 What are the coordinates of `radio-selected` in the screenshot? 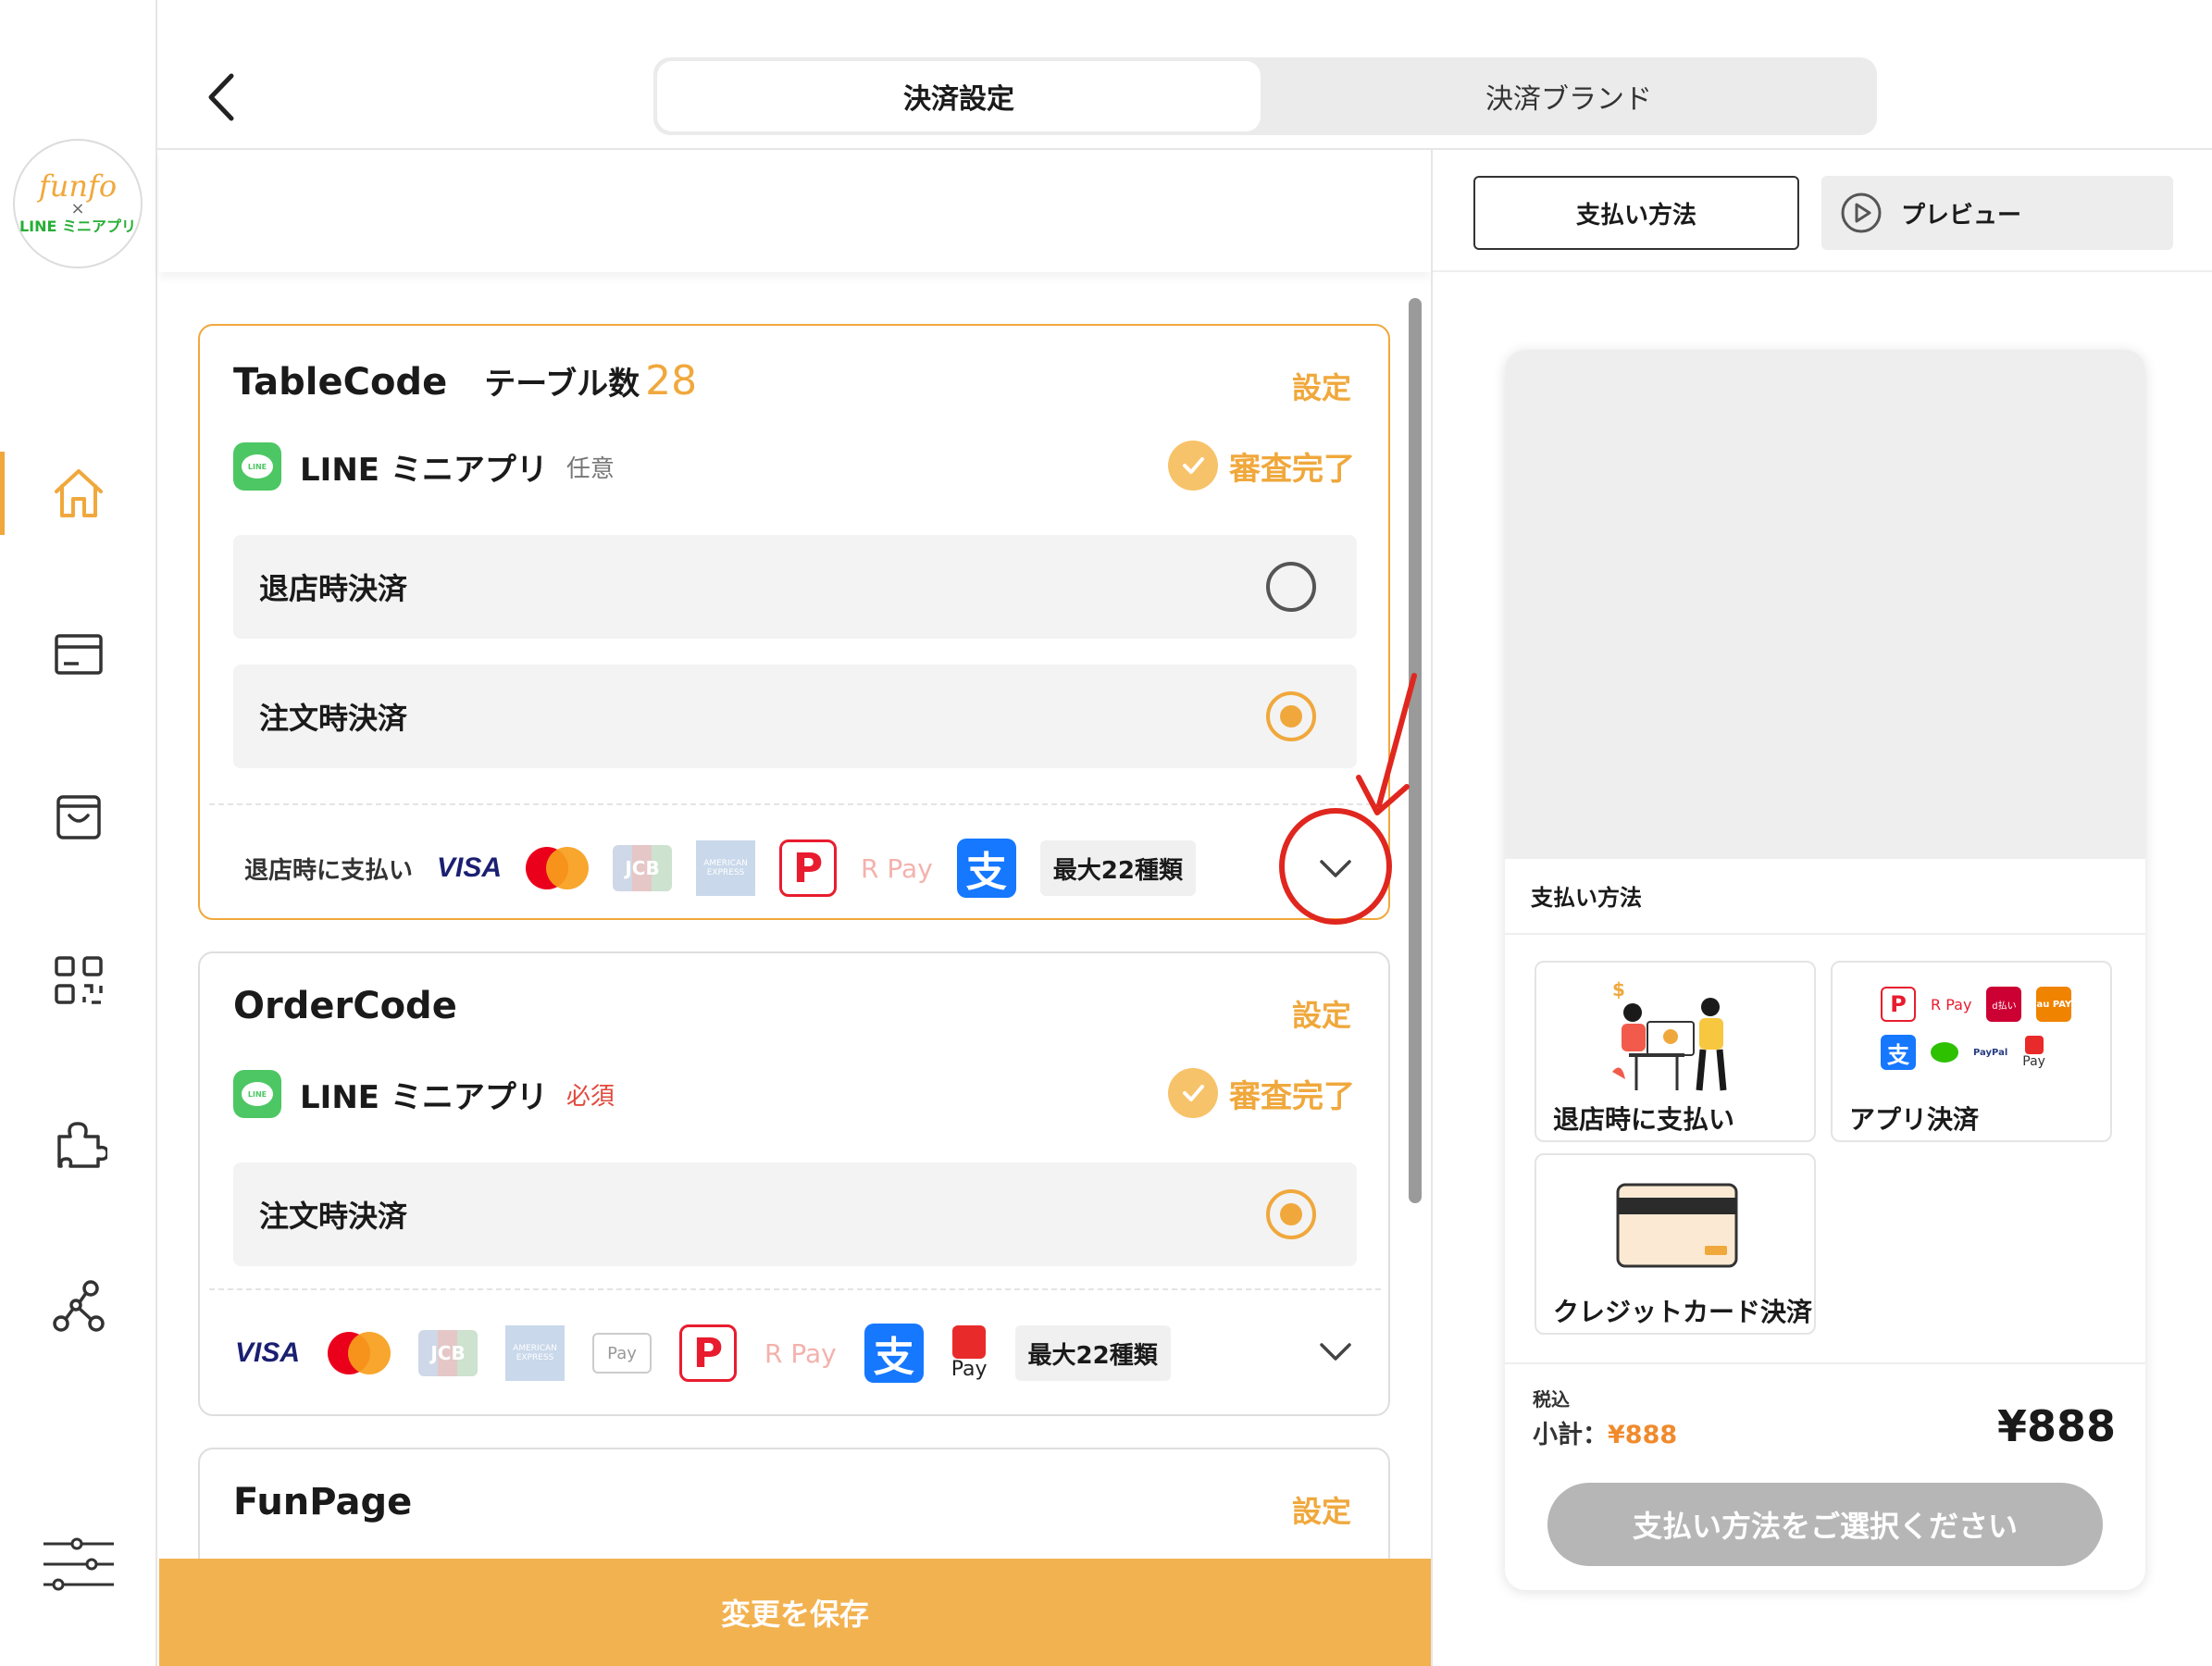 It's located at (1291, 1214).